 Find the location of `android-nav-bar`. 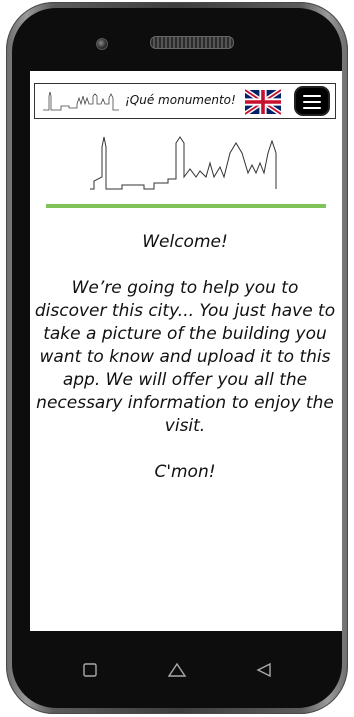

android-nav-bar is located at coordinates (177, 669).